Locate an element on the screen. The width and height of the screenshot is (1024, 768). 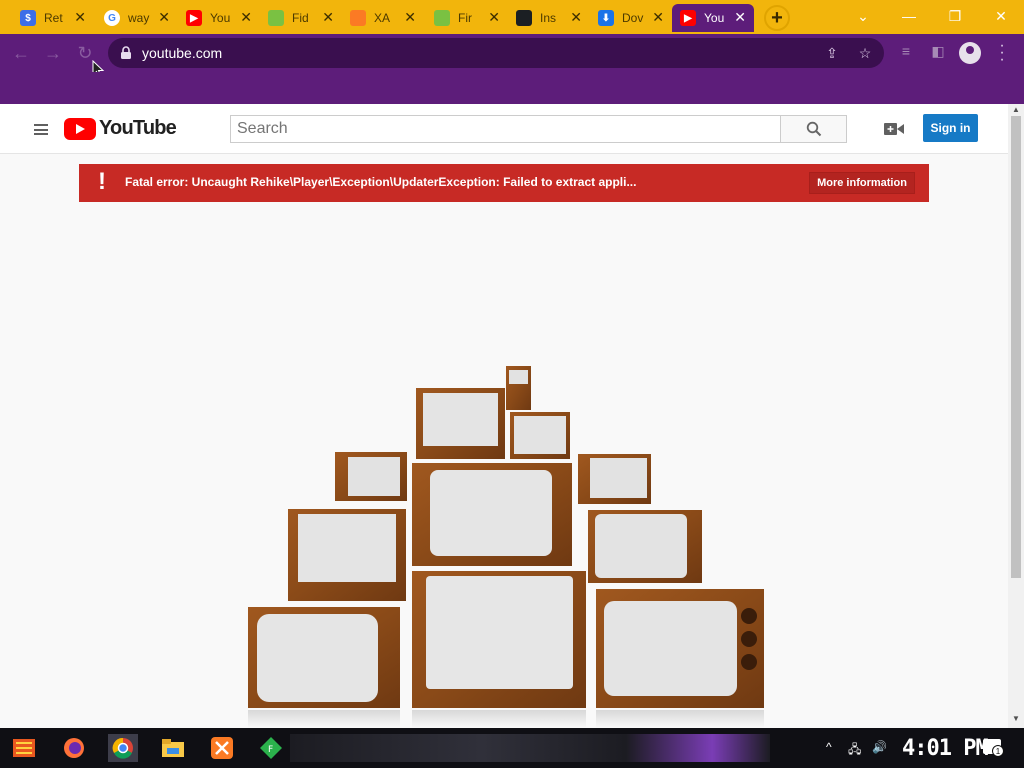
taskbar: F ^ 🖧 🔊 4:01 PM 1 is located at coordinates (512, 748).